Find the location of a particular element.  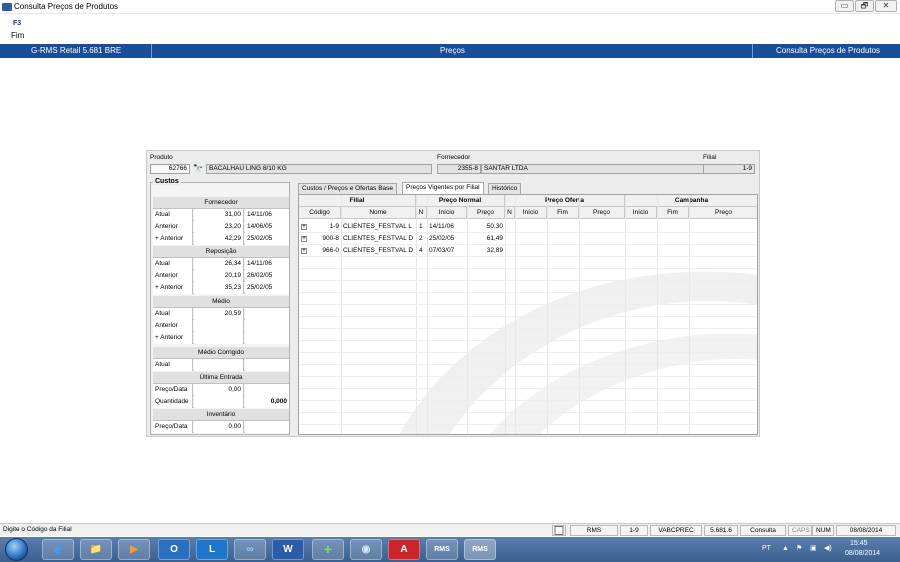

flag-icon: ⚑ is located at coordinates (799, 548).